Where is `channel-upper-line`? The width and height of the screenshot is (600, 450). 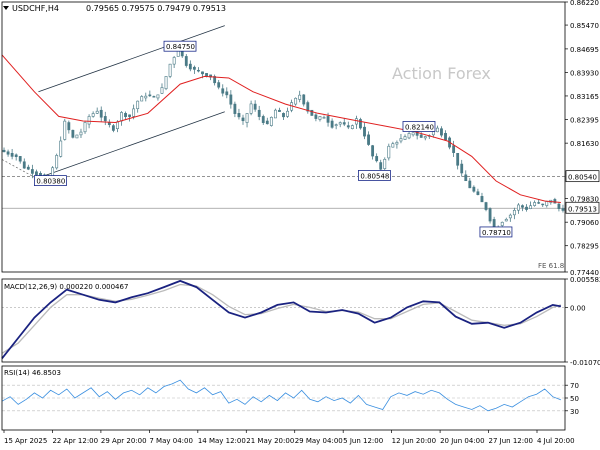
channel-upper-line is located at coordinates (131, 59).